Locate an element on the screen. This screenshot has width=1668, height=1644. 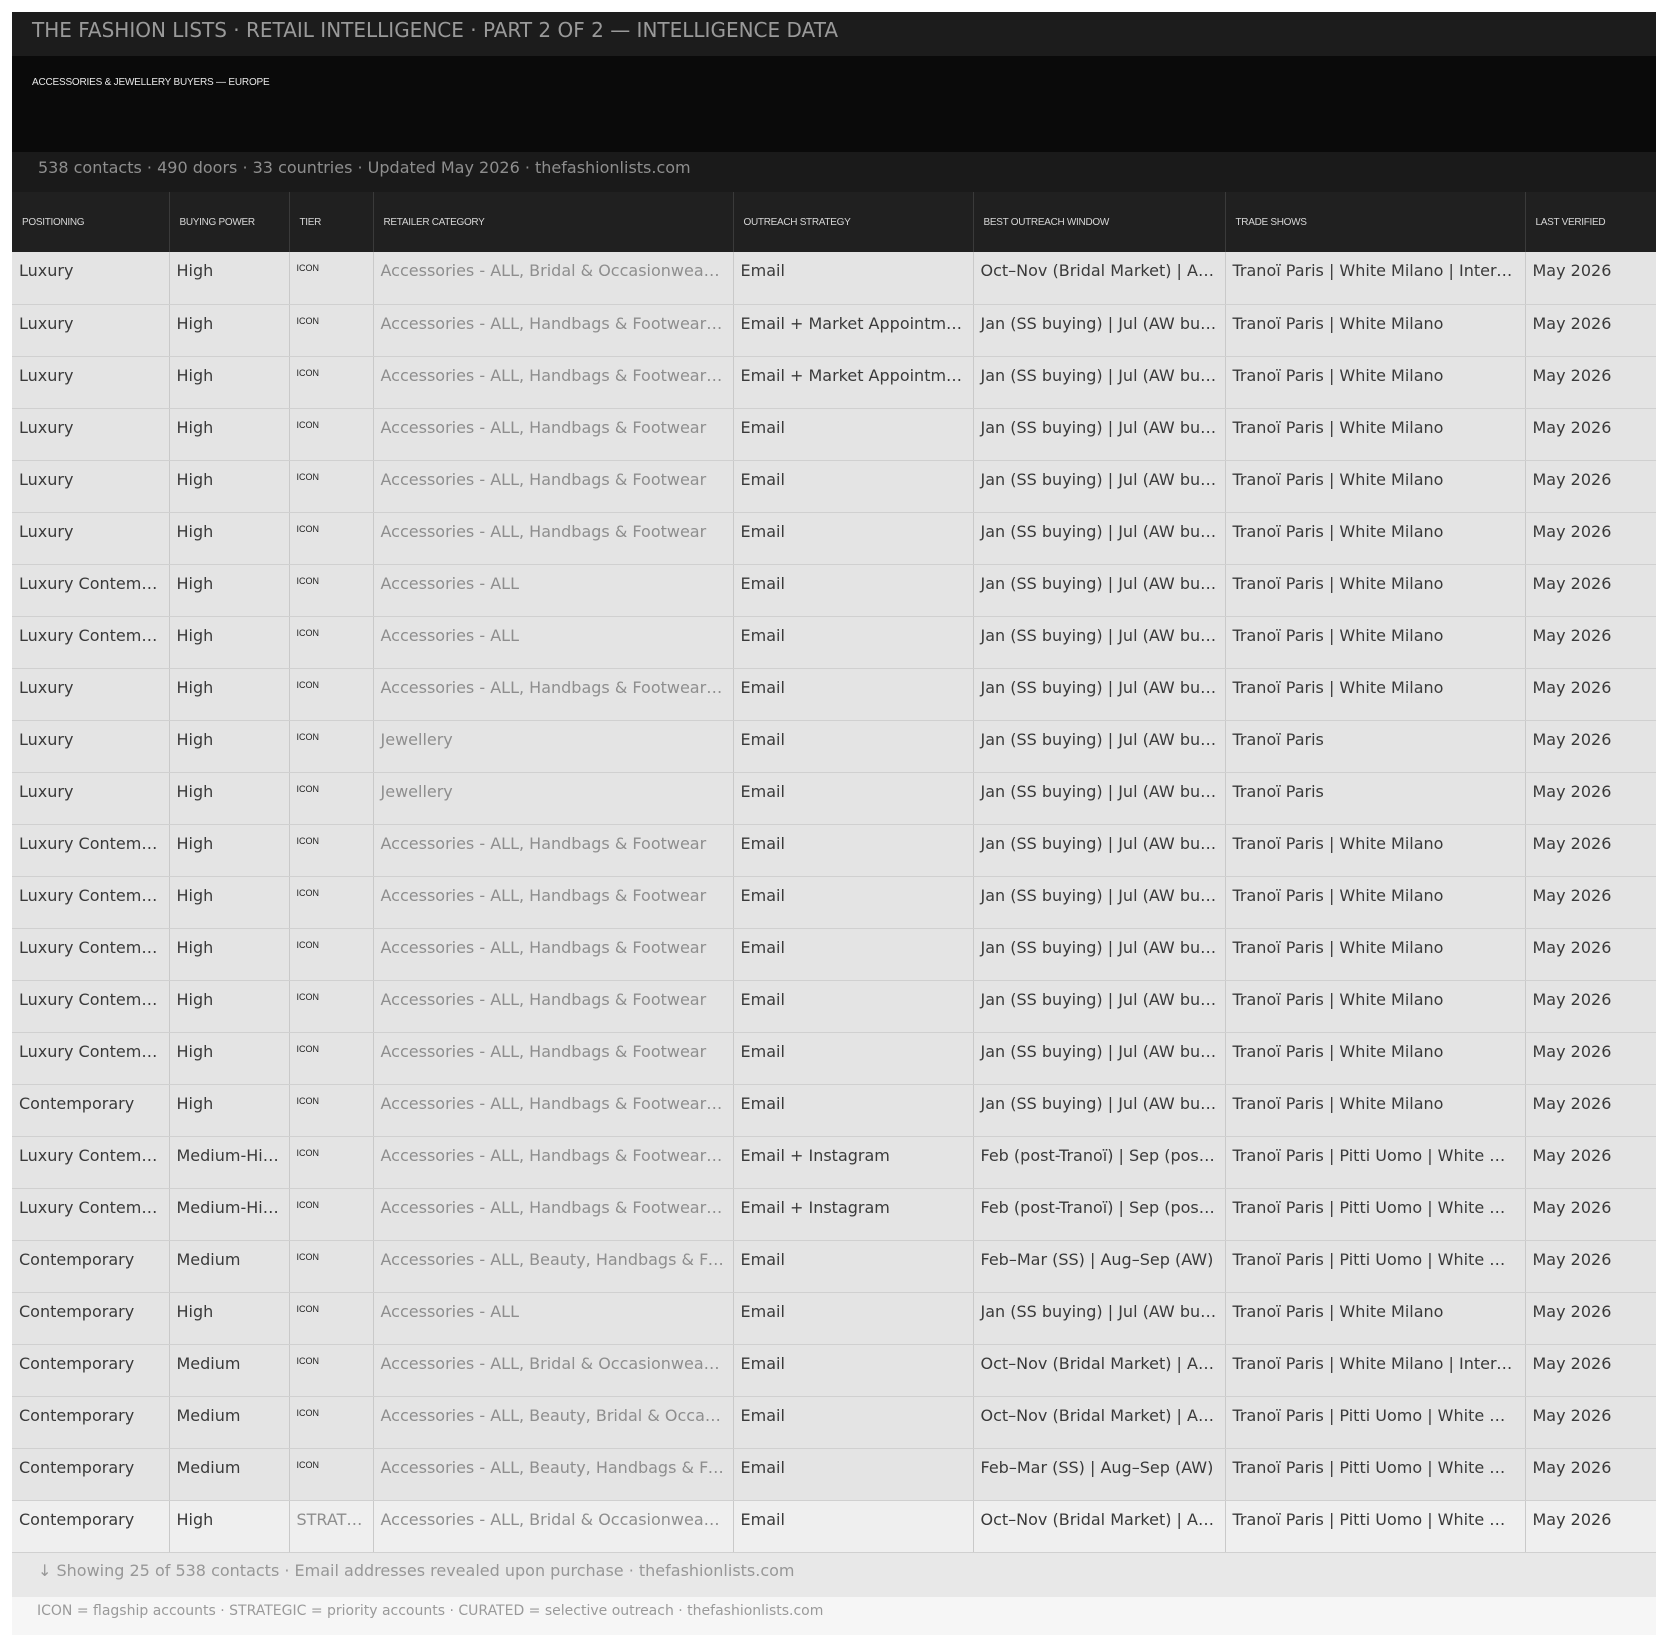
column-header-retailer-category: RETAILER CATEGORY is located at coordinates (553, 222).